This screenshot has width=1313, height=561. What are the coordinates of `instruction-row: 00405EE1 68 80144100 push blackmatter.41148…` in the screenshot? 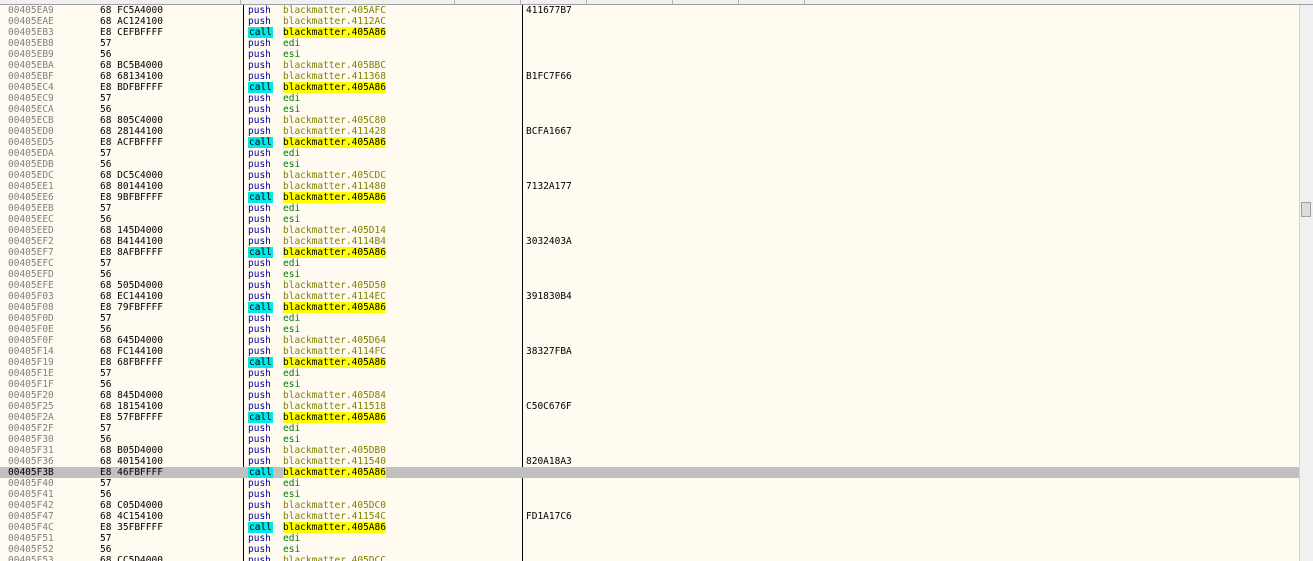 It's located at (650, 186).